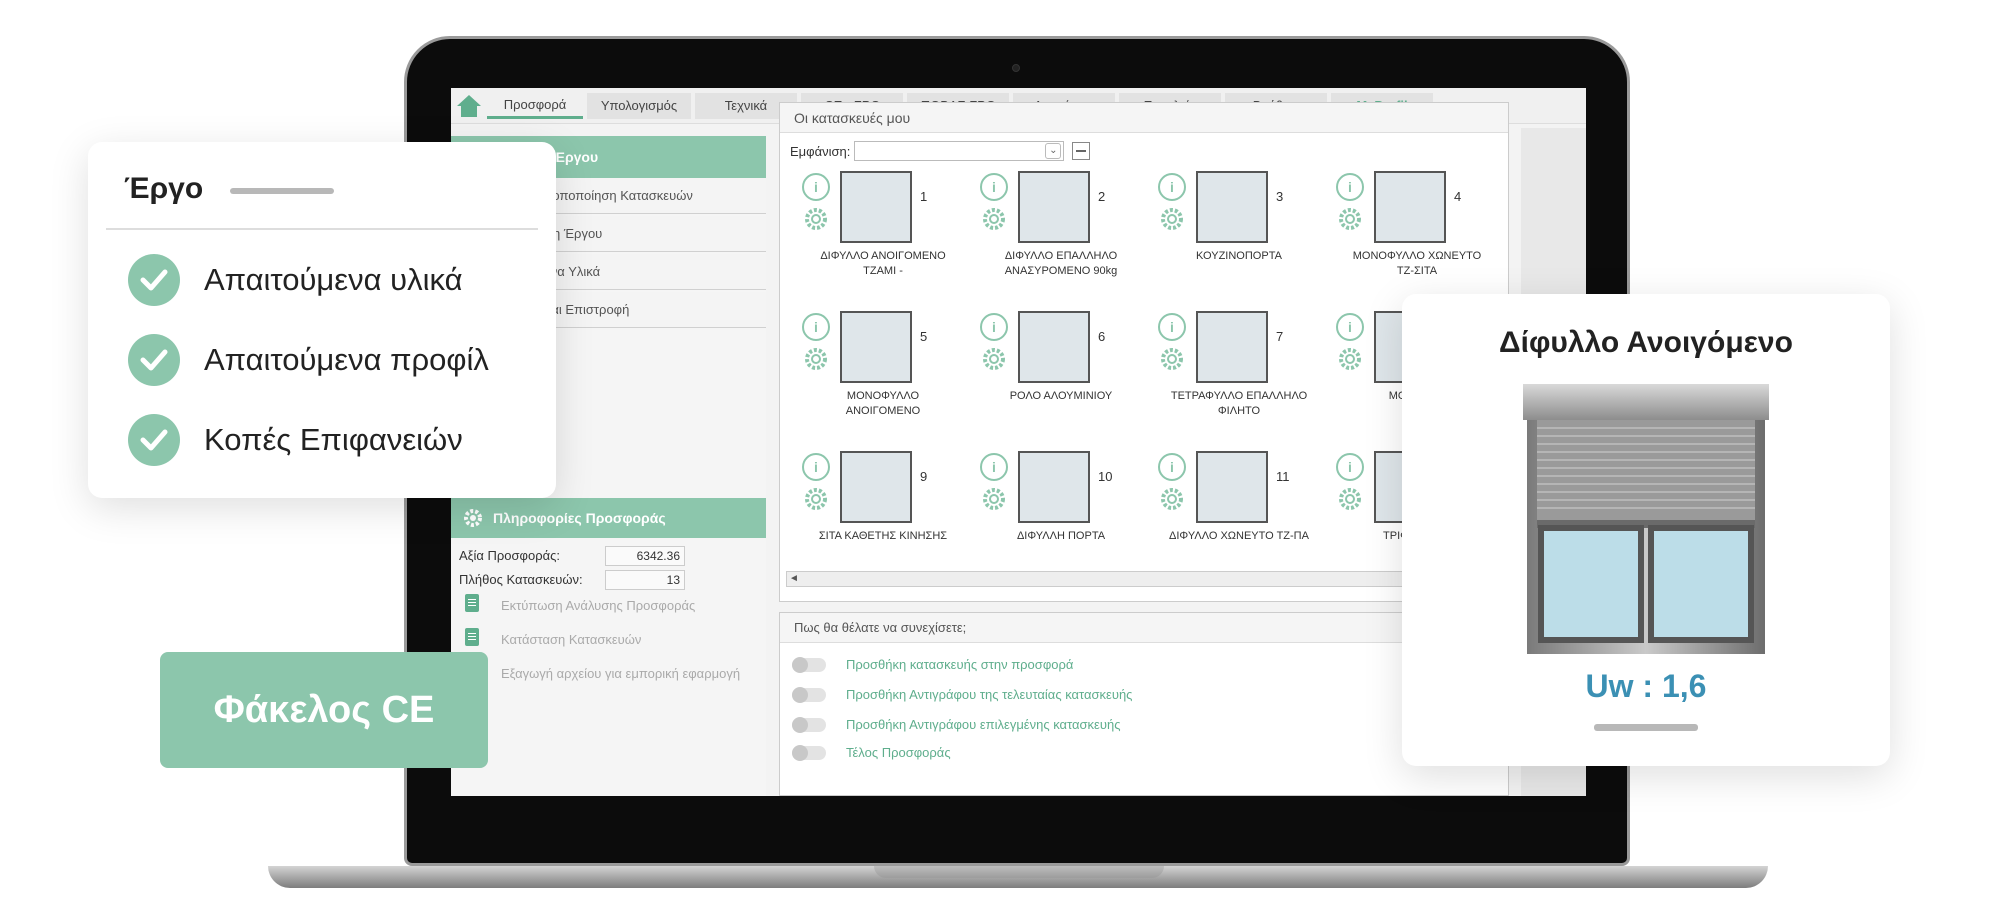 This screenshot has width=2000, height=900. I want to click on construction-label: ΤΕΤΡΑΦΥΛΛΟ ΕΠΑΛΛΗΛΟ ΦΙΛΗΤΟ, so click(1239, 404).